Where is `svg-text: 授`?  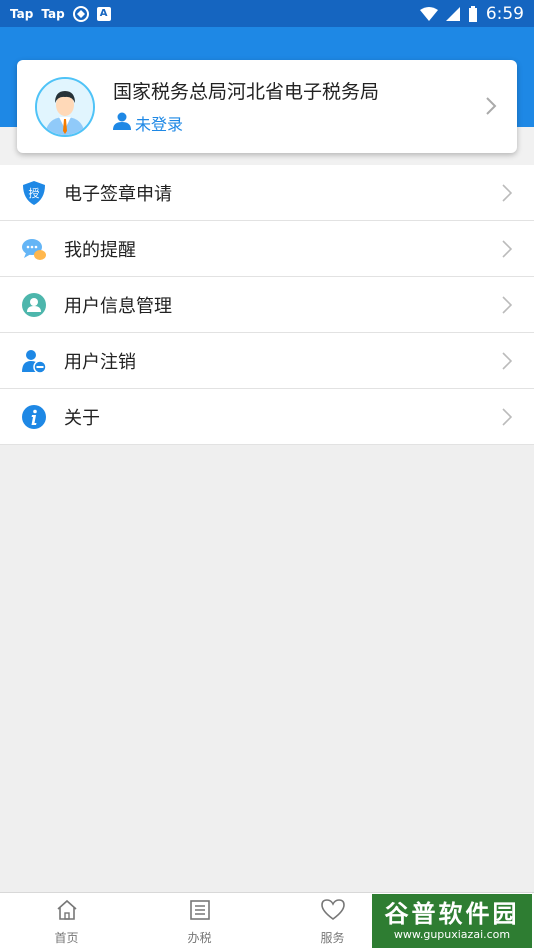
svg-text: 授 is located at coordinates (34, 193).